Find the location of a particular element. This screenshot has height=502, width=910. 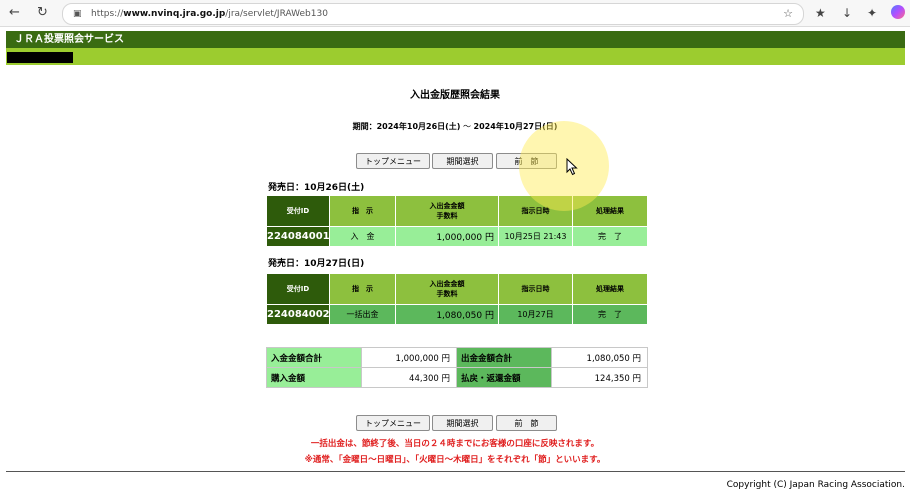

amount-cell: 1,080,050 円 is located at coordinates (447, 314).